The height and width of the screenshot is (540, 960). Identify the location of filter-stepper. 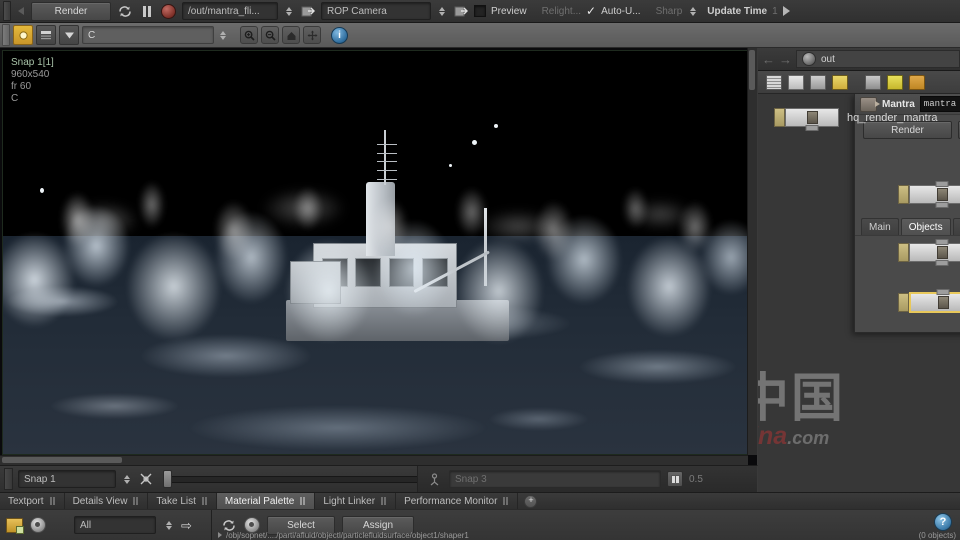
(168, 525).